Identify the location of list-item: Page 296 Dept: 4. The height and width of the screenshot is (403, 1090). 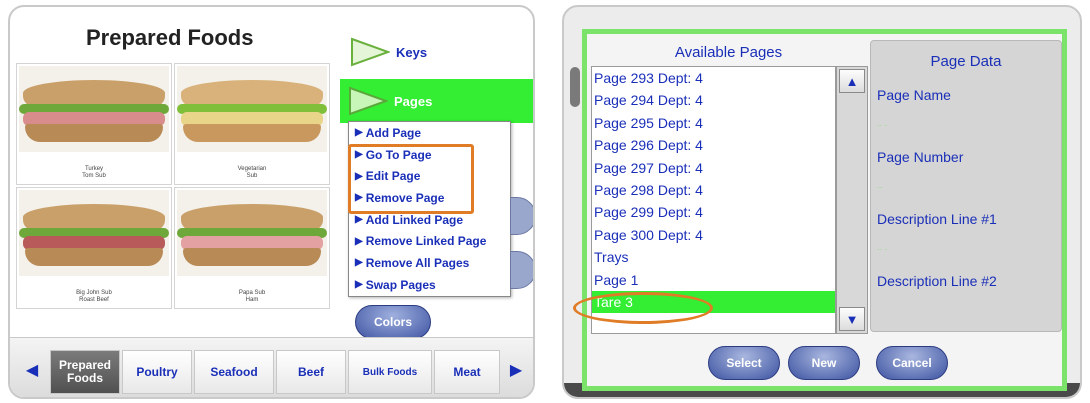
(713, 145).